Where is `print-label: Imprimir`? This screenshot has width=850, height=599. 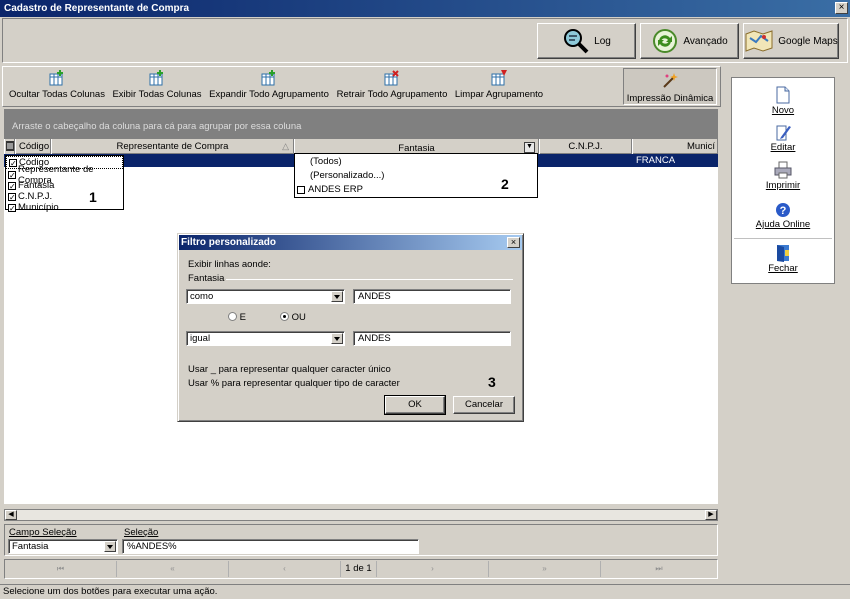
print-label: Imprimir is located at coordinates (783, 185).